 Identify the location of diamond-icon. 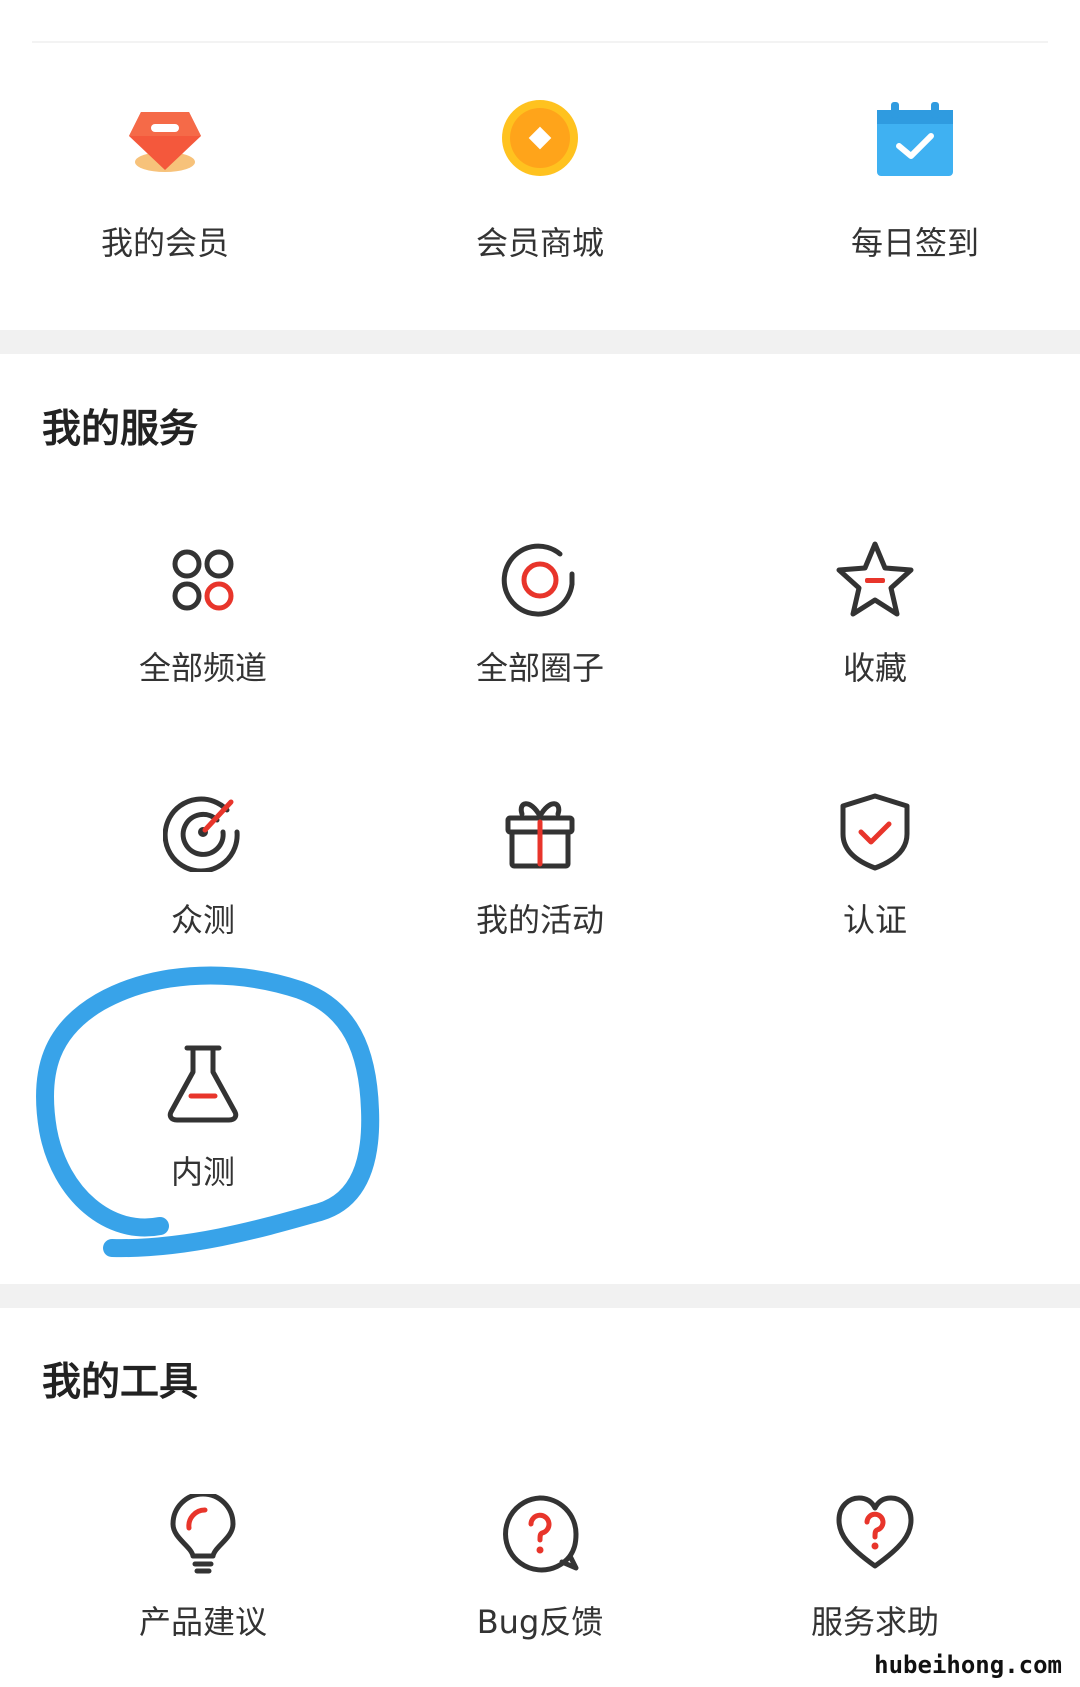
(165, 142).